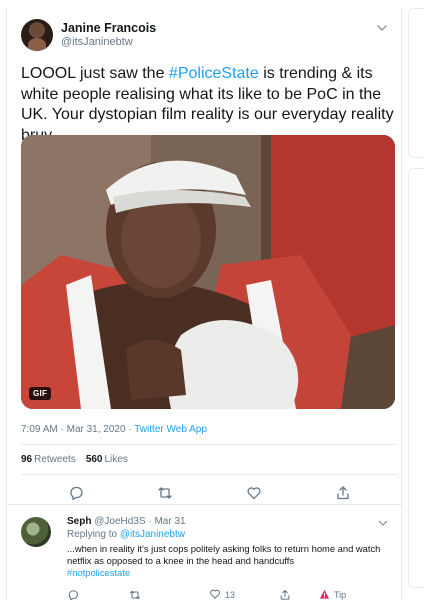 The image size is (424, 600). I want to click on replying-label: Replying to, so click(92, 534).